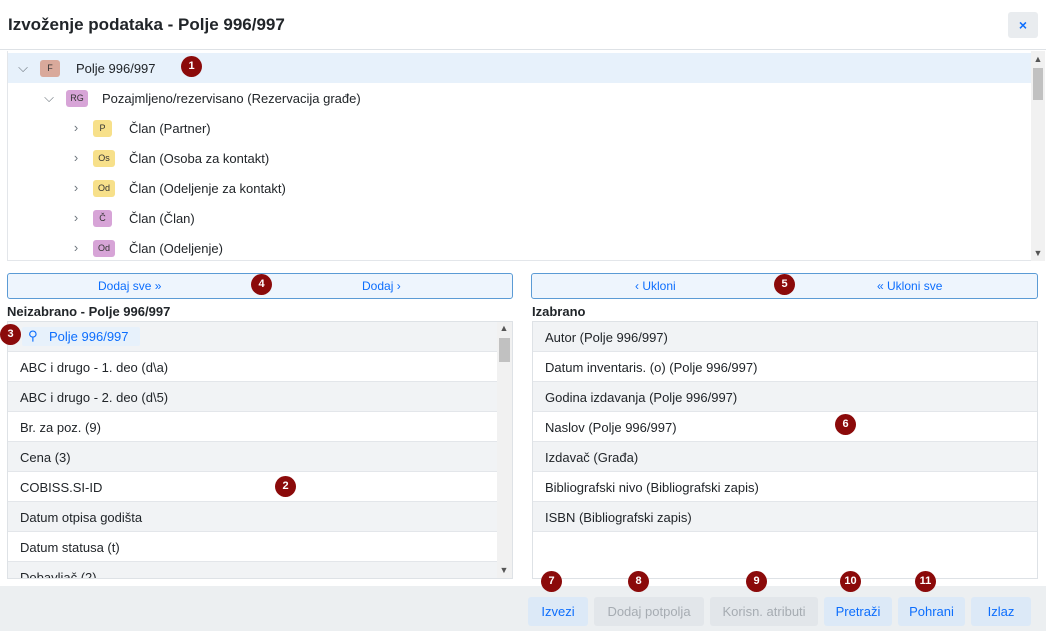 The image size is (1046, 631). What do you see at coordinates (655, 286) in the screenshot?
I see `remove-button: ‹ Ukloni` at bounding box center [655, 286].